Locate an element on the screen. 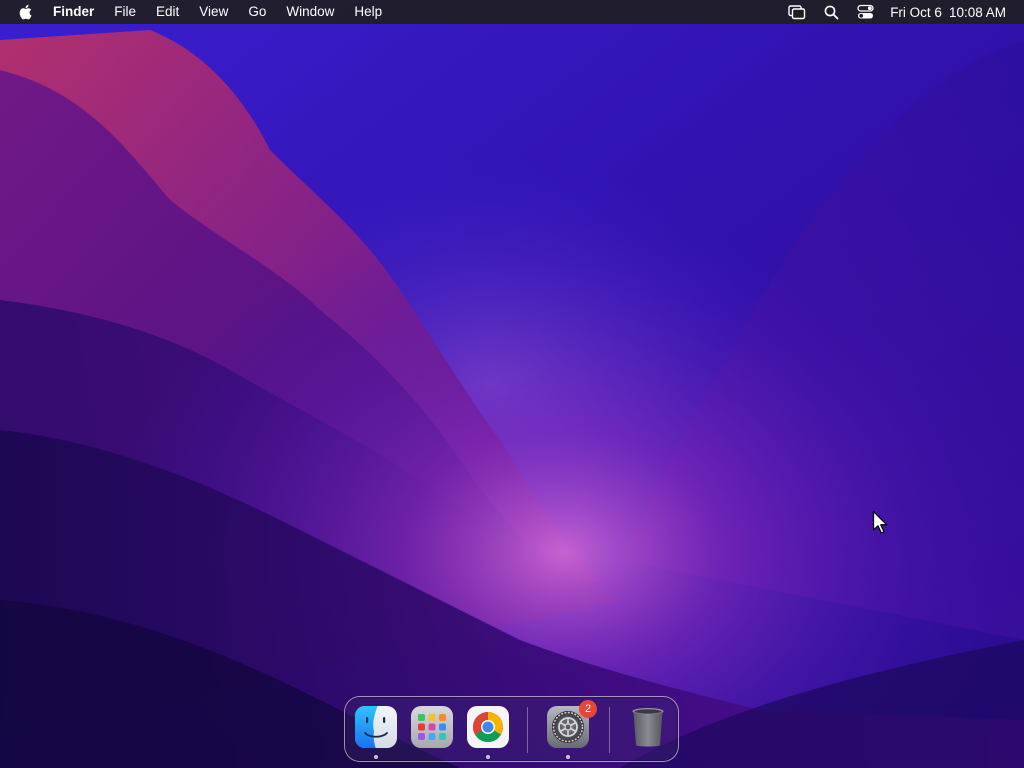 Image resolution: width=1024 pixels, height=768 pixels. menu-help: Help is located at coordinates (368, 12).